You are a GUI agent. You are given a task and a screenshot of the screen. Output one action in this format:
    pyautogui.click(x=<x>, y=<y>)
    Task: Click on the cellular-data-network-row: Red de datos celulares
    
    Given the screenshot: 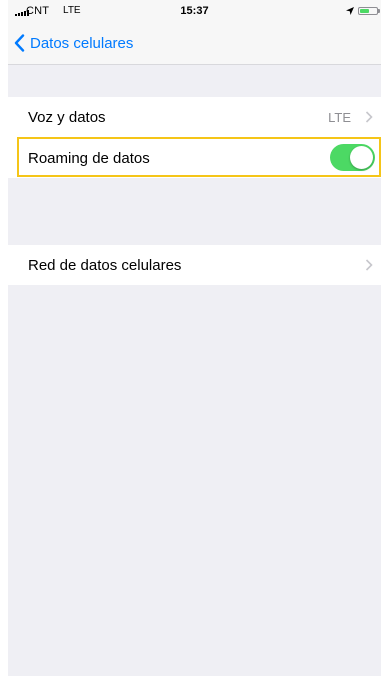 What is the action you would take?
    pyautogui.click(x=194, y=265)
    